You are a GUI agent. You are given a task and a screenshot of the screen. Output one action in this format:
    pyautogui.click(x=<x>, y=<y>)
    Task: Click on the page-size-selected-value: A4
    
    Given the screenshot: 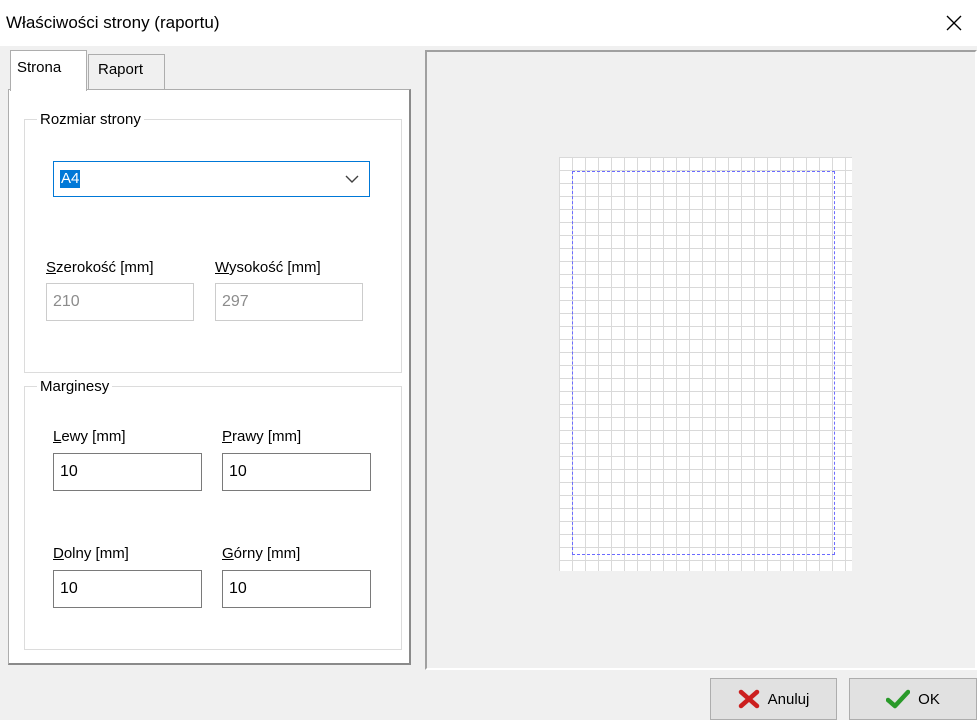 What is the action you would take?
    pyautogui.click(x=70, y=179)
    